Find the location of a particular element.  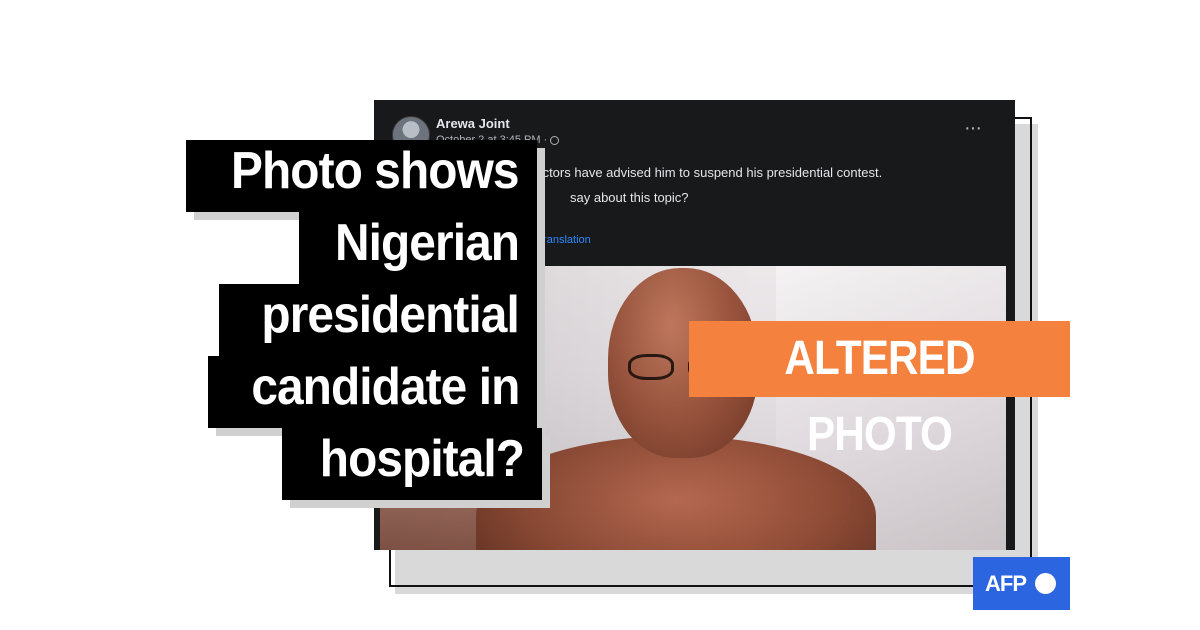

post-timestamp: October 2 at 3:45 PM · is located at coordinates (498, 140).